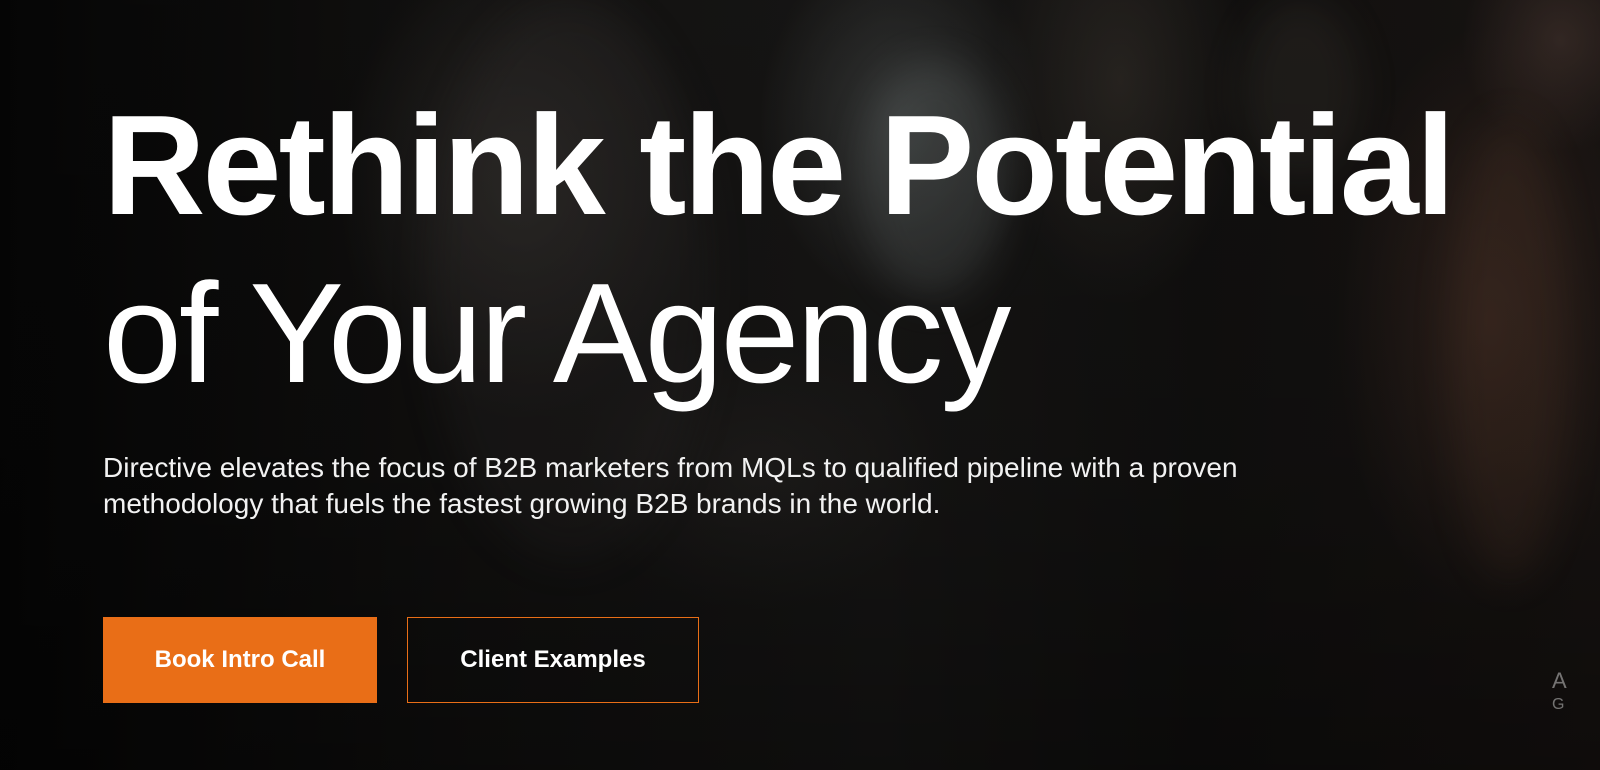  Describe the element at coordinates (1558, 704) in the screenshot. I see `offscreen-widget-subtitle: G` at that location.